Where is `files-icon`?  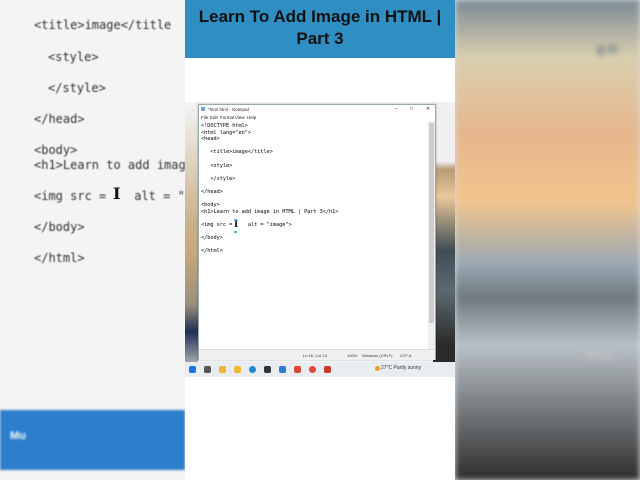 files-icon is located at coordinates (237, 369).